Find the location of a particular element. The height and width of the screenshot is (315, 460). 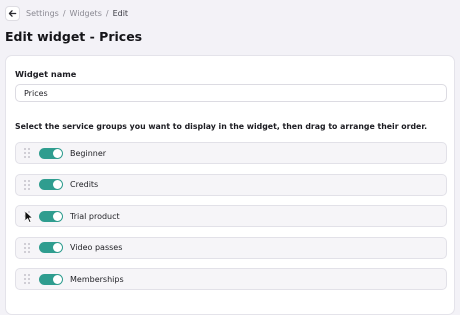

back-button is located at coordinates (12, 13).